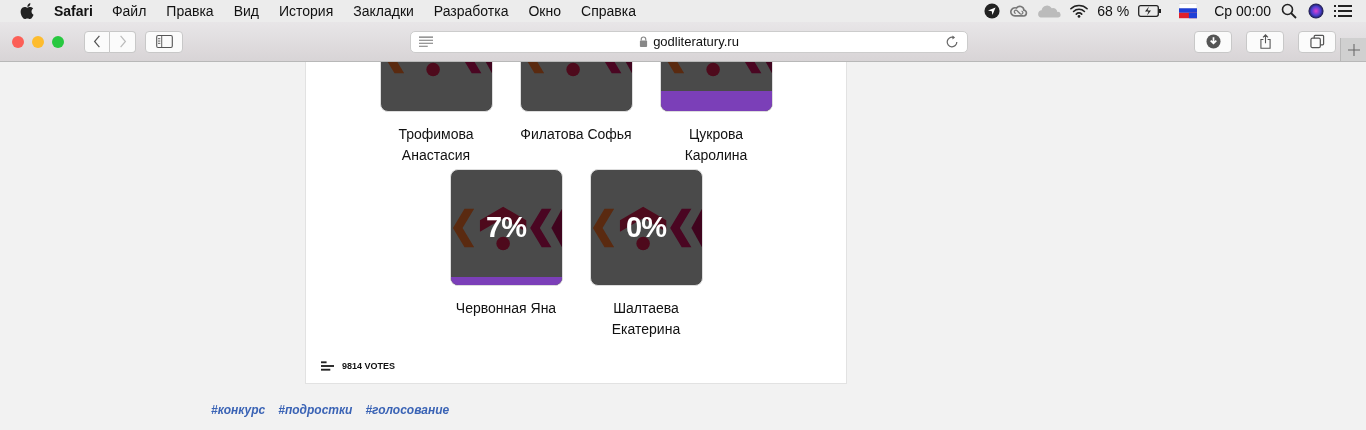  I want to click on chevron-right-icon, so click(122, 41).